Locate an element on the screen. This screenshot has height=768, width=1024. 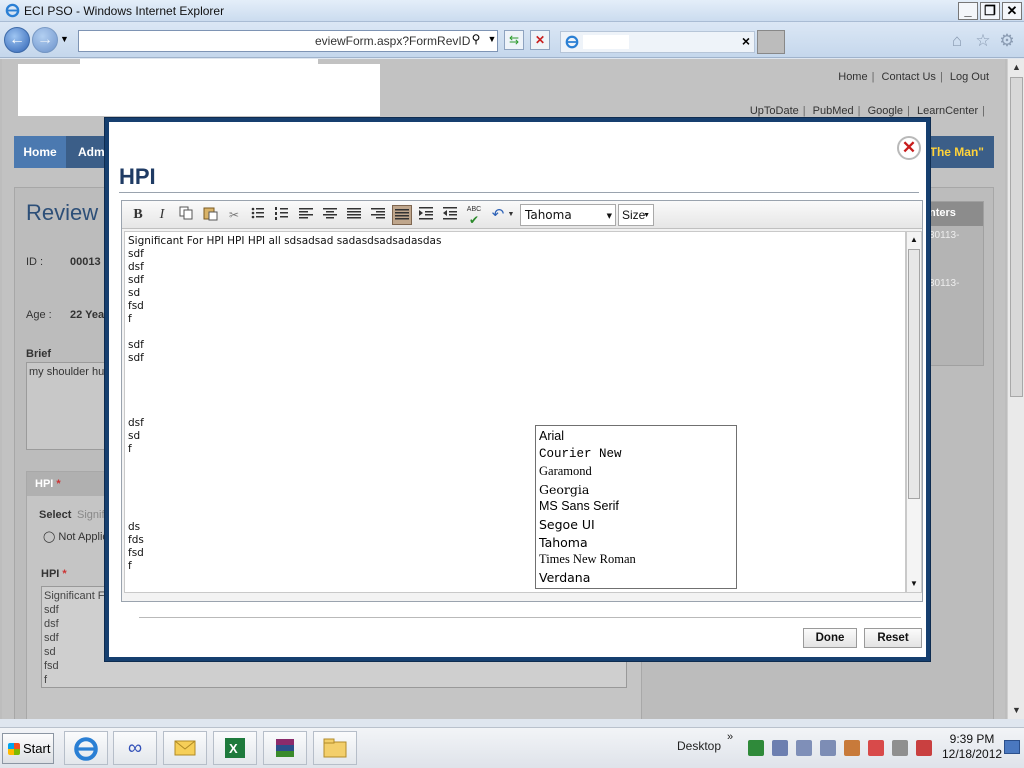
undo-icon: ↶ is located at coordinates (498, 215).